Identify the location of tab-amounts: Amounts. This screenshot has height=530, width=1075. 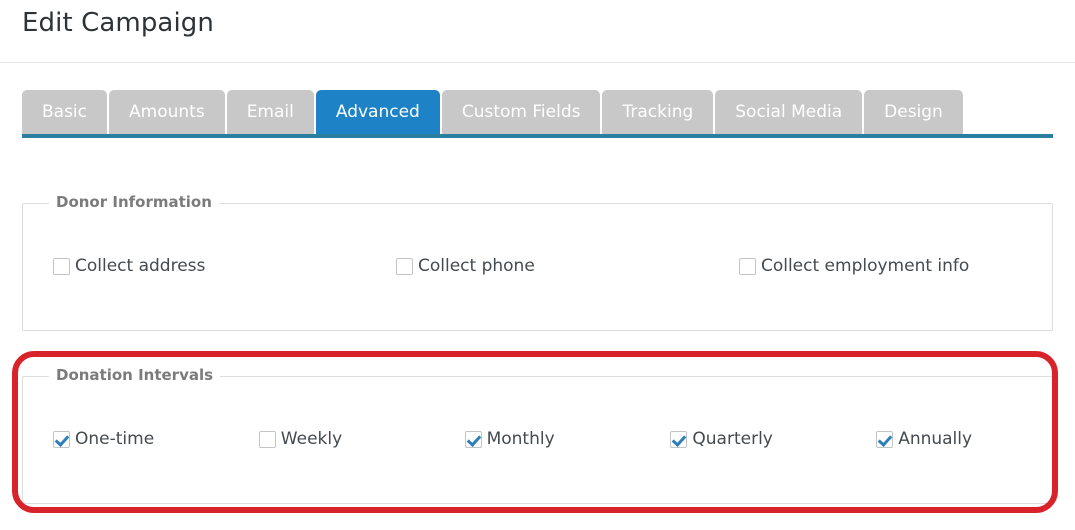
(167, 112).